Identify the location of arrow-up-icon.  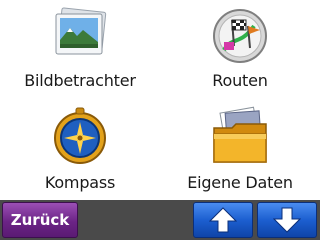
(223, 220).